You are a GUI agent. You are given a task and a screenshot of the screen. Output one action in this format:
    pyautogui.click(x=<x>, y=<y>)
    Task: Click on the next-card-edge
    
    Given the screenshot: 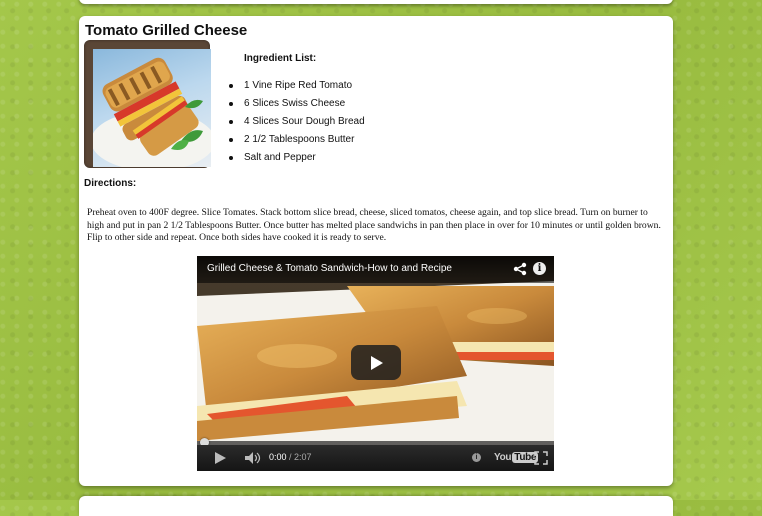 What is the action you would take?
    pyautogui.click(x=376, y=506)
    